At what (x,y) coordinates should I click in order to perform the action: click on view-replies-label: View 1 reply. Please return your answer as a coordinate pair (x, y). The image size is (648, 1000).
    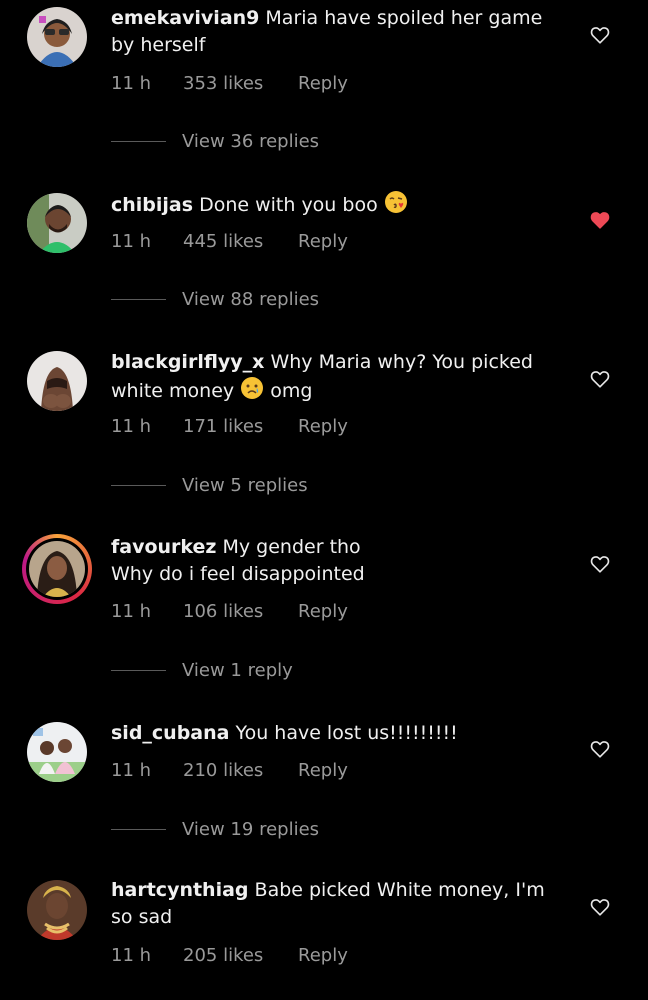
    Looking at the image, I should click on (237, 670).